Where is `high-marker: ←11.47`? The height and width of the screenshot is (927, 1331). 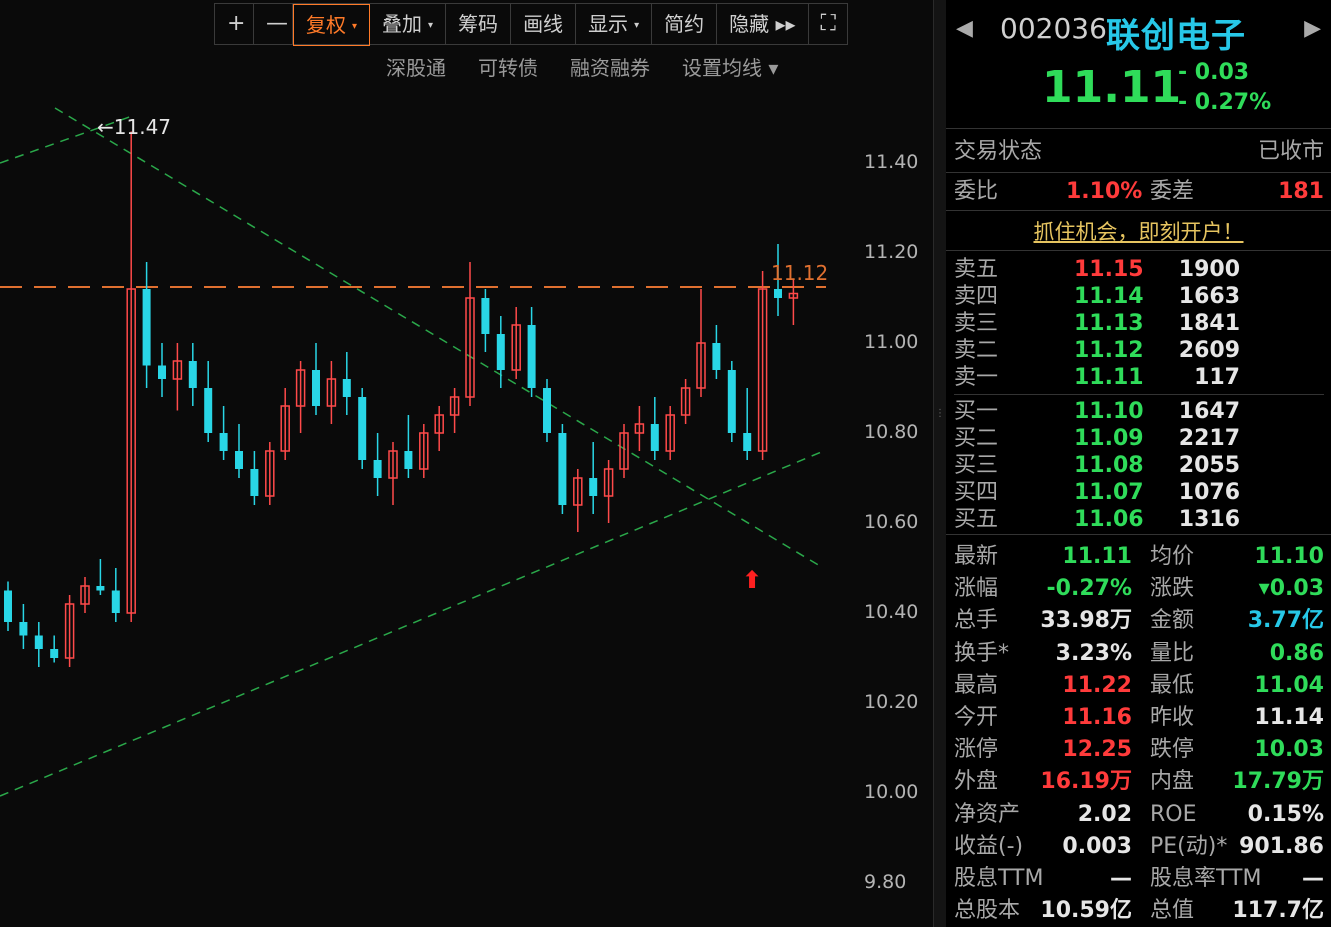 high-marker: ←11.47 is located at coordinates (134, 127).